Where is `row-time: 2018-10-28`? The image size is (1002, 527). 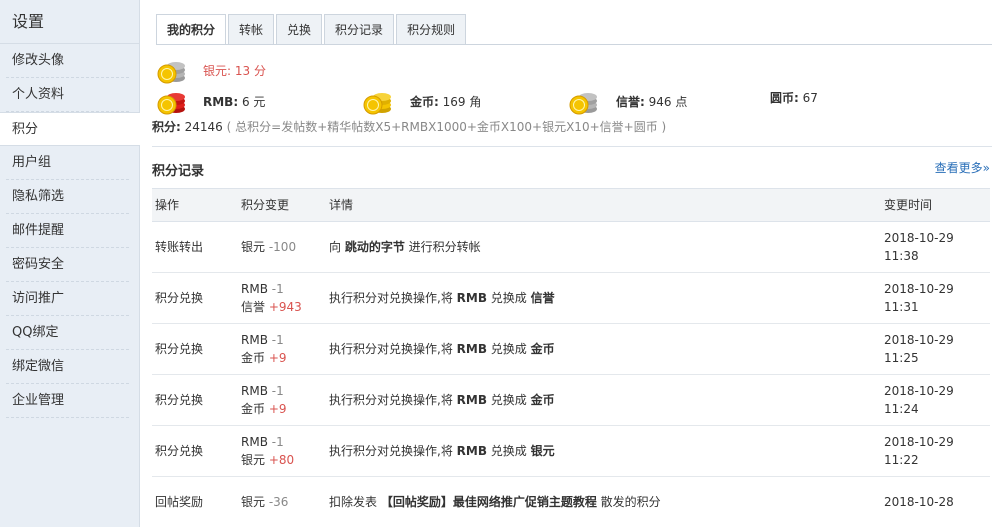
row-time: 2018-10-28 is located at coordinates (937, 502).